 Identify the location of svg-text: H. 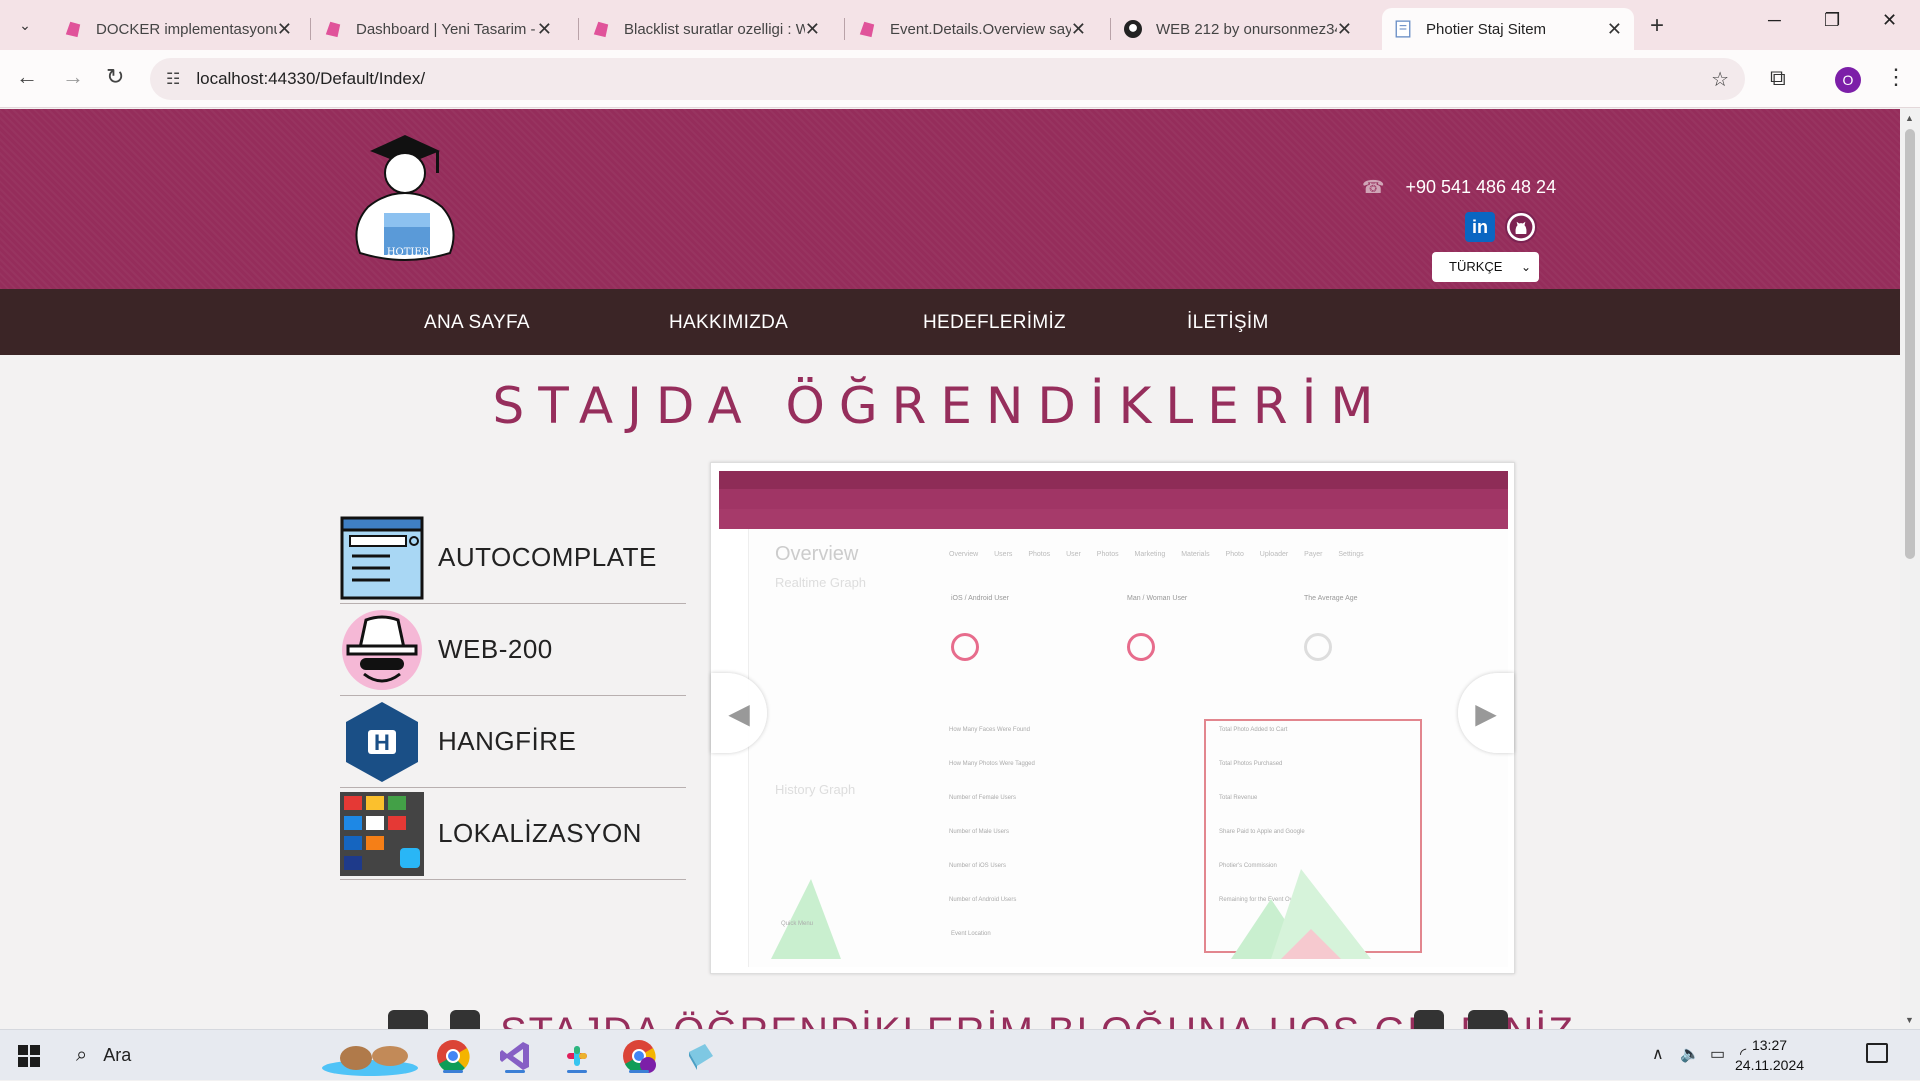
(382, 742).